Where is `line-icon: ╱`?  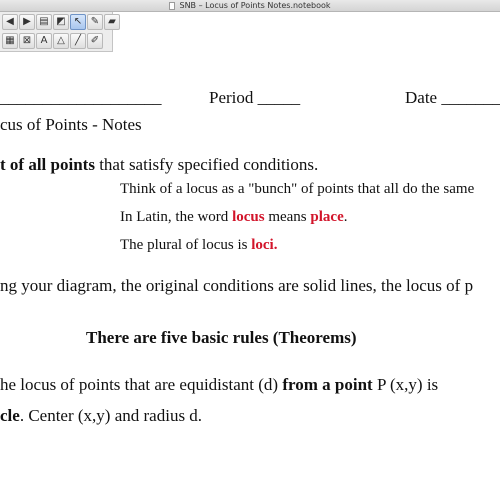 line-icon: ╱ is located at coordinates (78, 40).